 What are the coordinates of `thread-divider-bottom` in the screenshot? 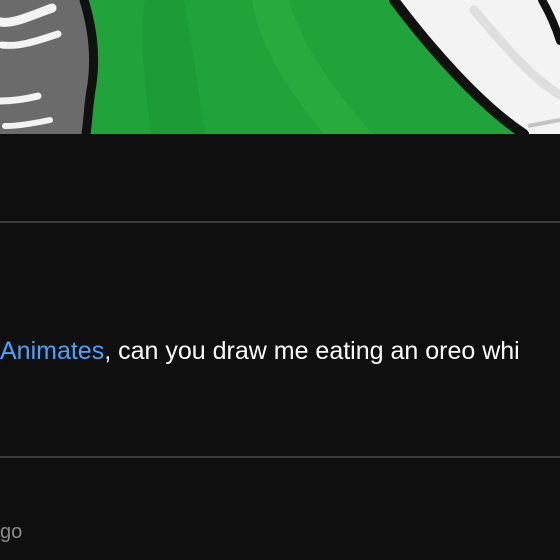 It's located at (280, 457).